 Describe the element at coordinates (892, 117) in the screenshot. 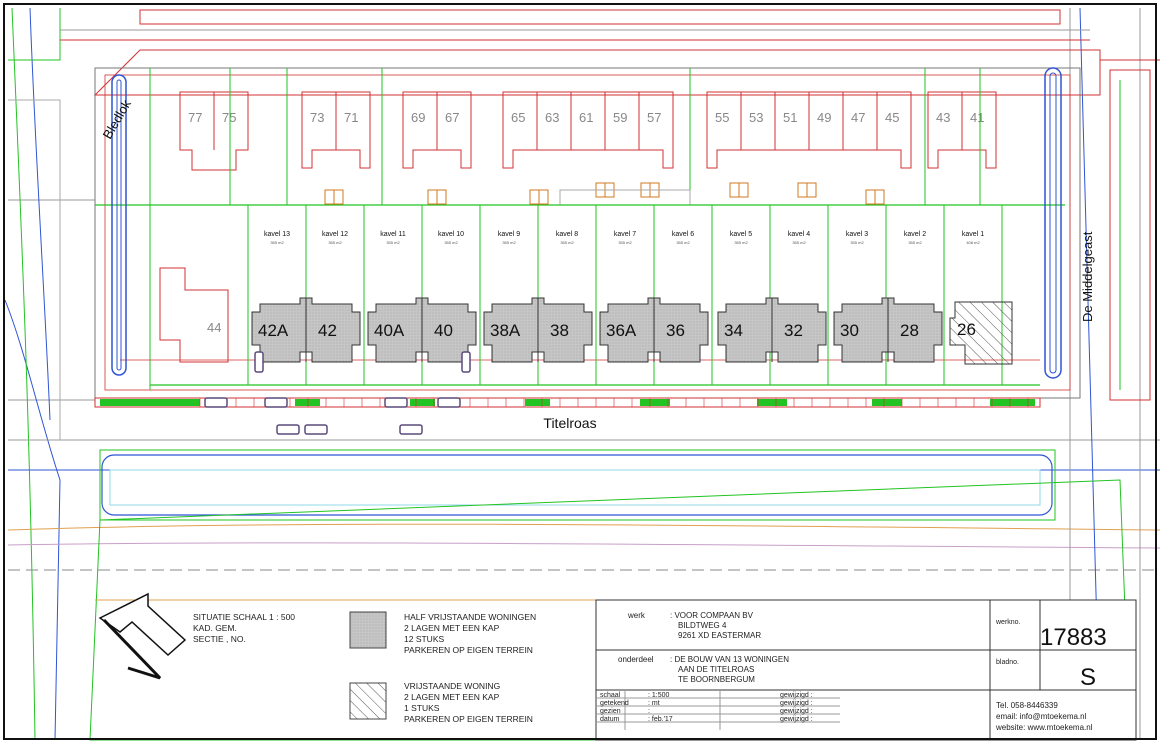

I see `existing-house-number: 45` at that location.